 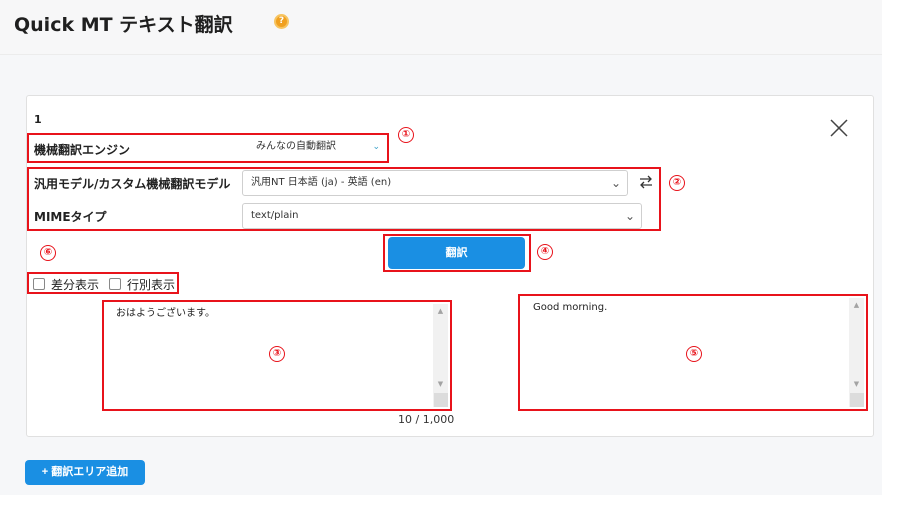 What do you see at coordinates (426, 419) in the screenshot?
I see `character-counter: 10 / 1,000` at bounding box center [426, 419].